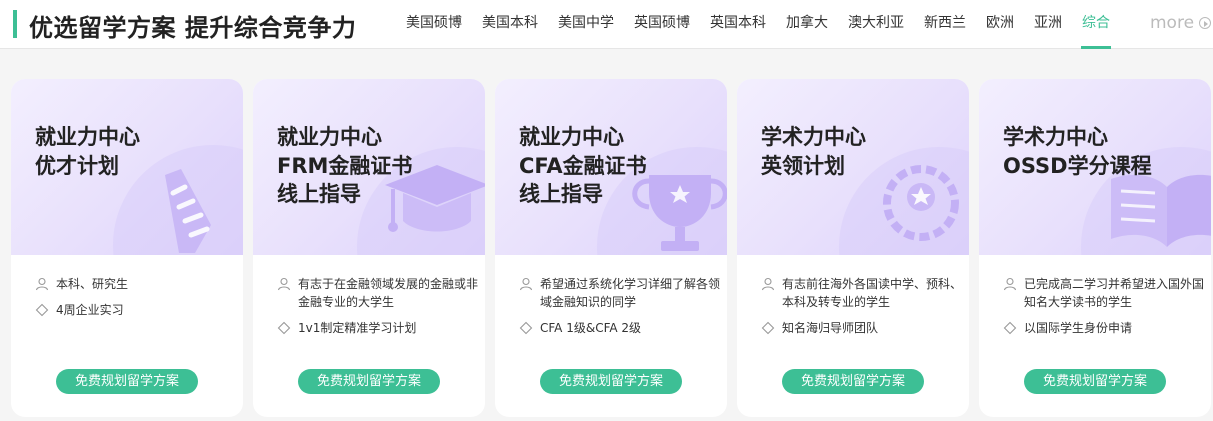 The image size is (1213, 421). I want to click on benefit-row: 知名海归导师团队, so click(861, 328).